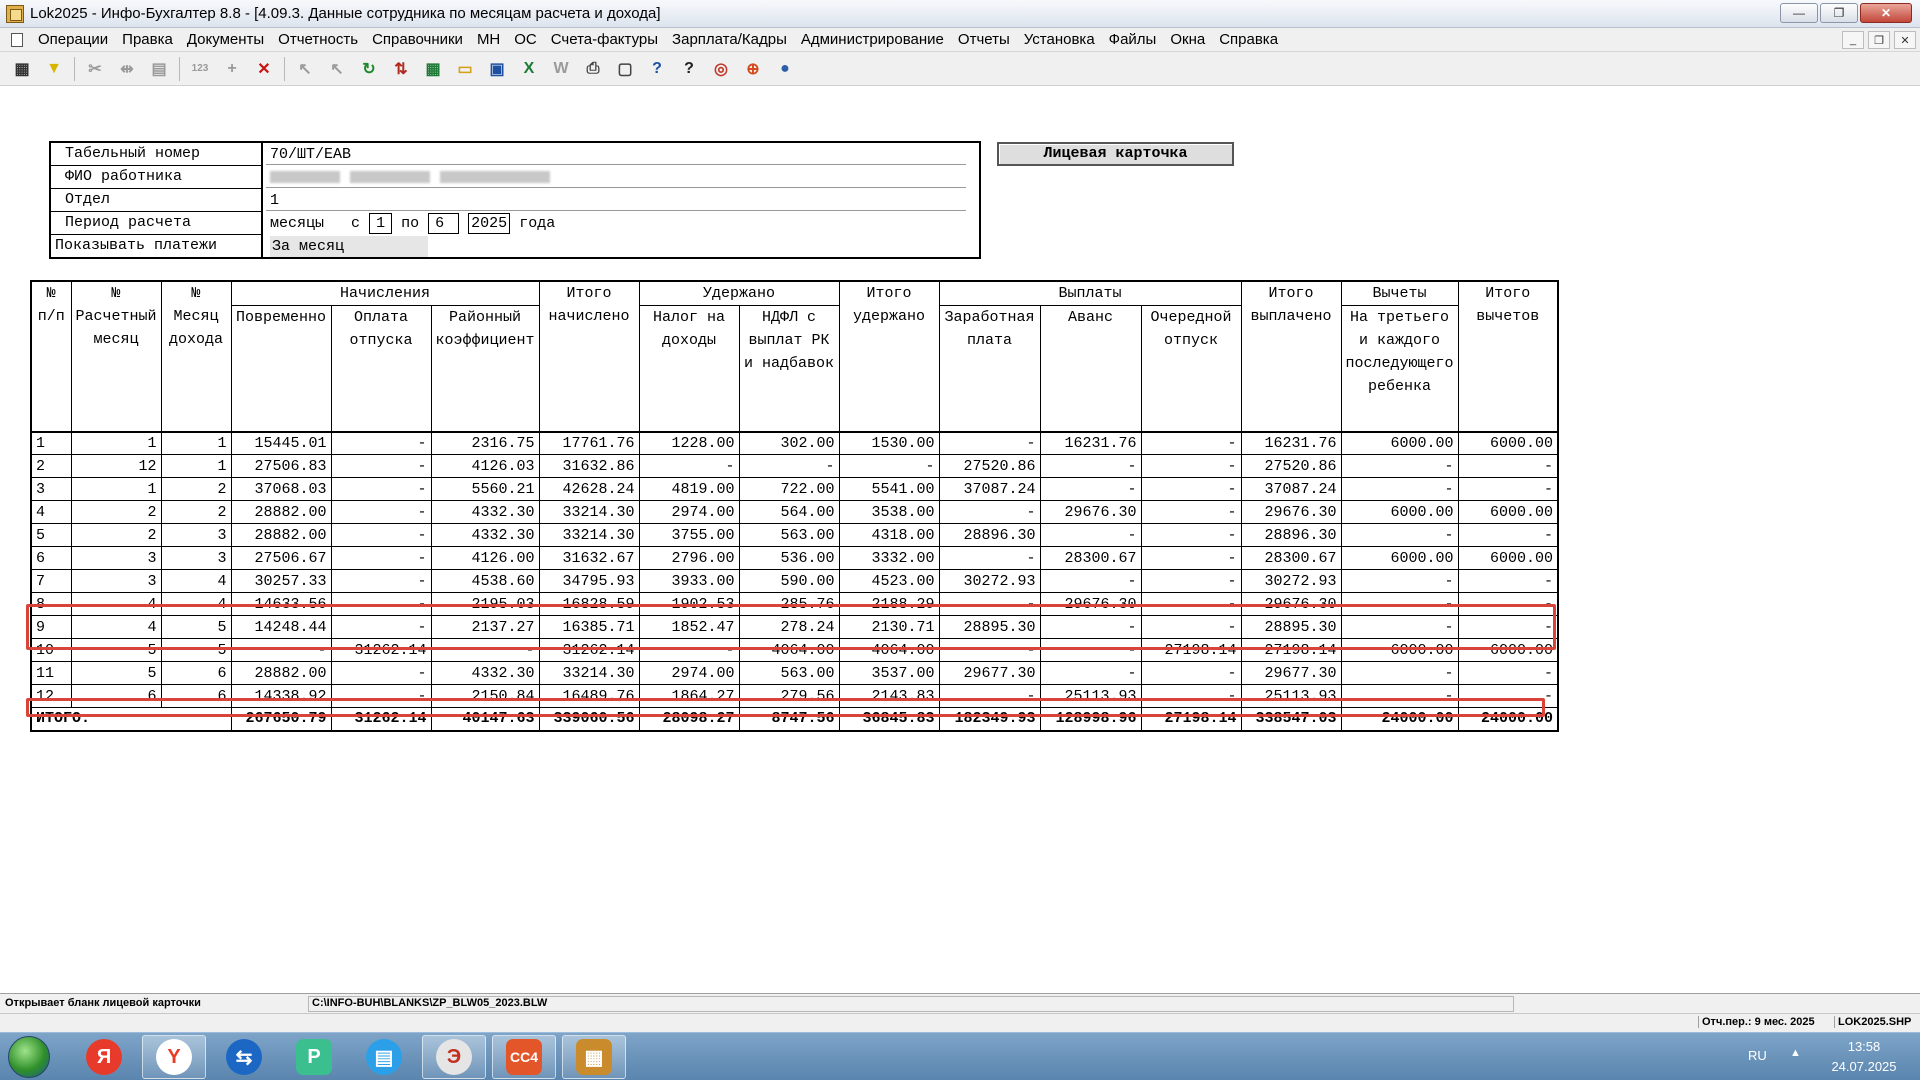 The width and height of the screenshot is (1920, 1080). I want to click on preview-icon: ▢, so click(625, 69).